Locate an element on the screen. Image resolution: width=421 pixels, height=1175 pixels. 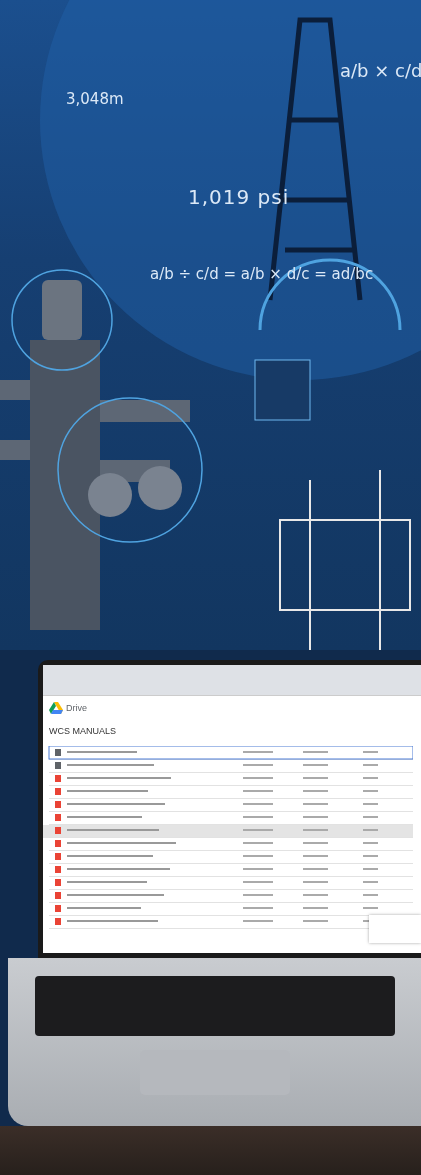
drive-logo-icon is located at coordinates (56, 708).